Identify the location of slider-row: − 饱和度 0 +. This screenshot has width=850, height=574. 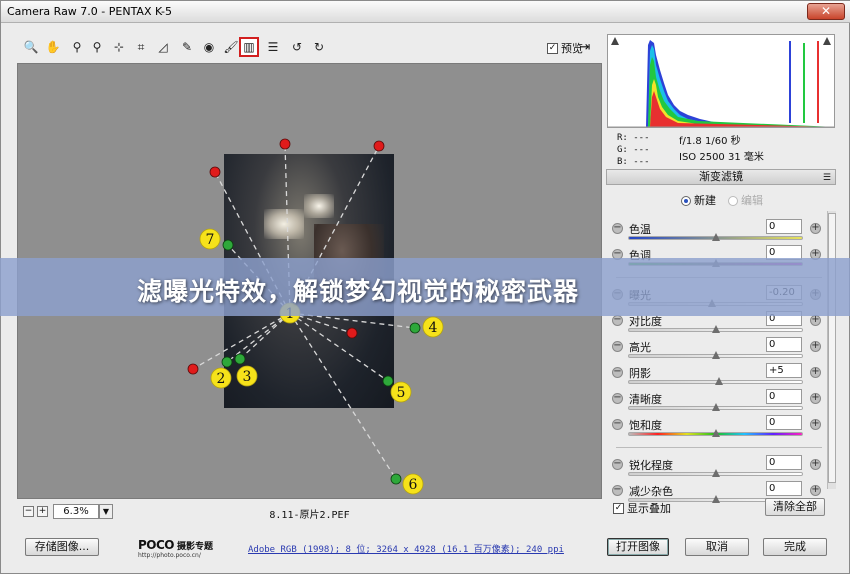
(717, 426).